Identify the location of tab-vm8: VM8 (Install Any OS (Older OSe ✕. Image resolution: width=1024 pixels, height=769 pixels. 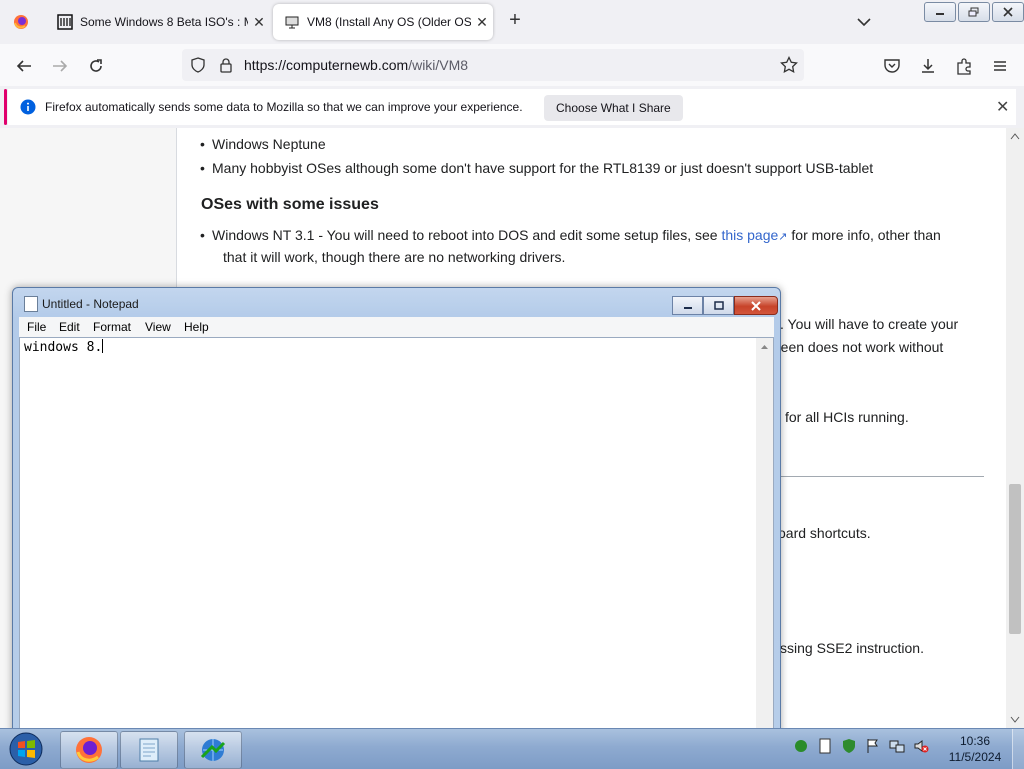
(383, 22).